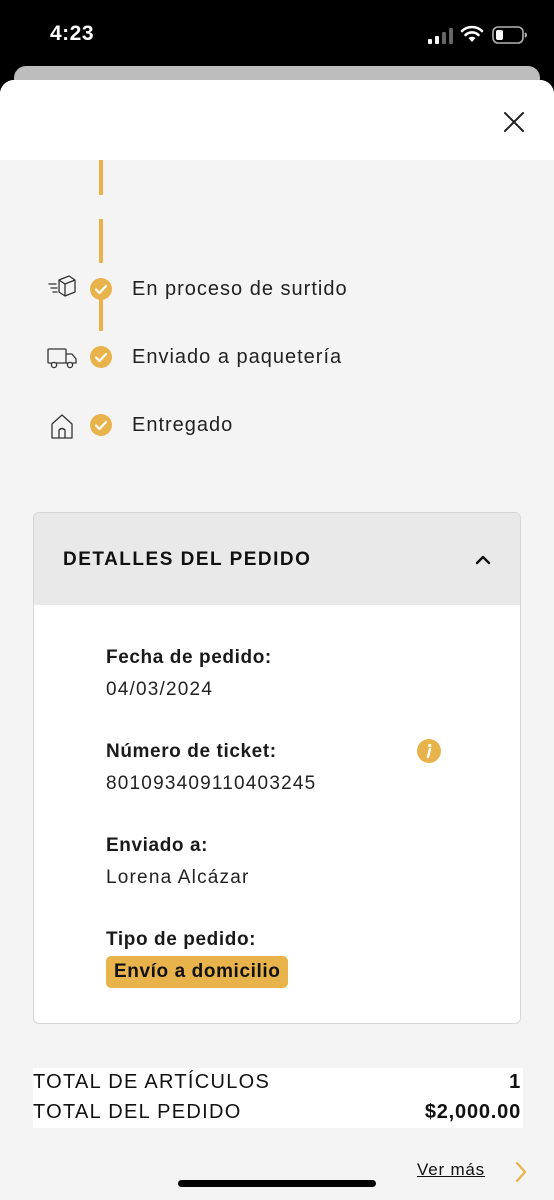 This screenshot has height=1200, width=554. Describe the element at coordinates (178, 877) in the screenshot. I see `shipped-to-value: Lorena Alcázar` at that location.